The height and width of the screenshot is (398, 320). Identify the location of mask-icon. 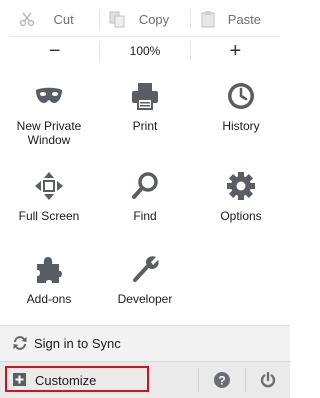
(49, 95).